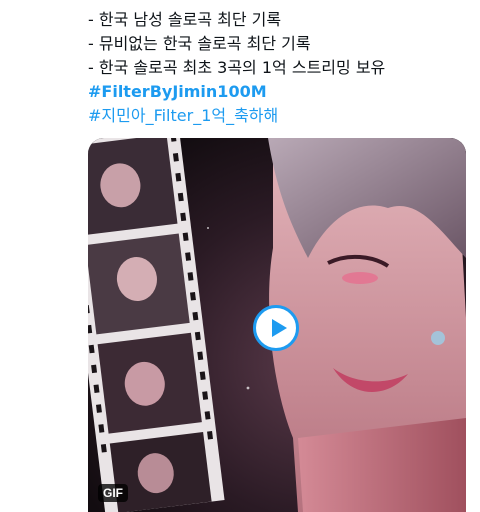  Describe the element at coordinates (279, 328) in the screenshot. I see `play-icon` at that location.